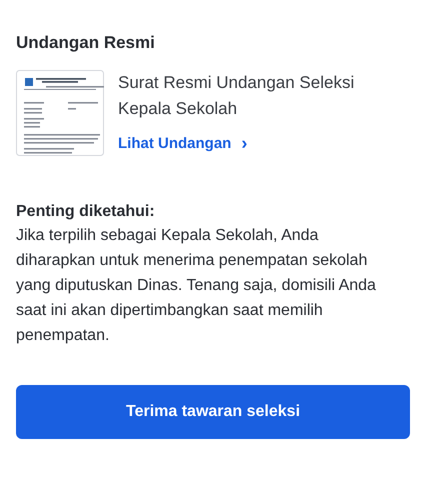  I want to click on notice-heading: Penting diketahui:, so click(86, 212).